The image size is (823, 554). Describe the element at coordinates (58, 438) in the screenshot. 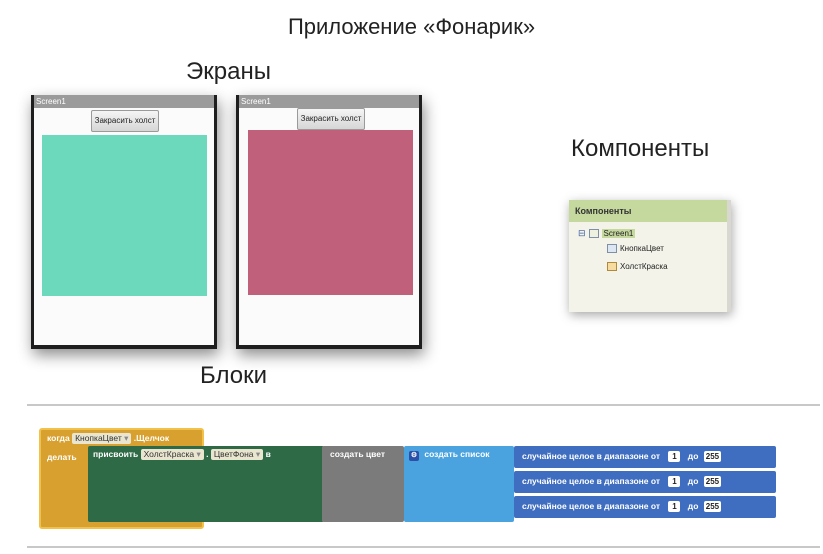

I see `when-label: когда` at that location.